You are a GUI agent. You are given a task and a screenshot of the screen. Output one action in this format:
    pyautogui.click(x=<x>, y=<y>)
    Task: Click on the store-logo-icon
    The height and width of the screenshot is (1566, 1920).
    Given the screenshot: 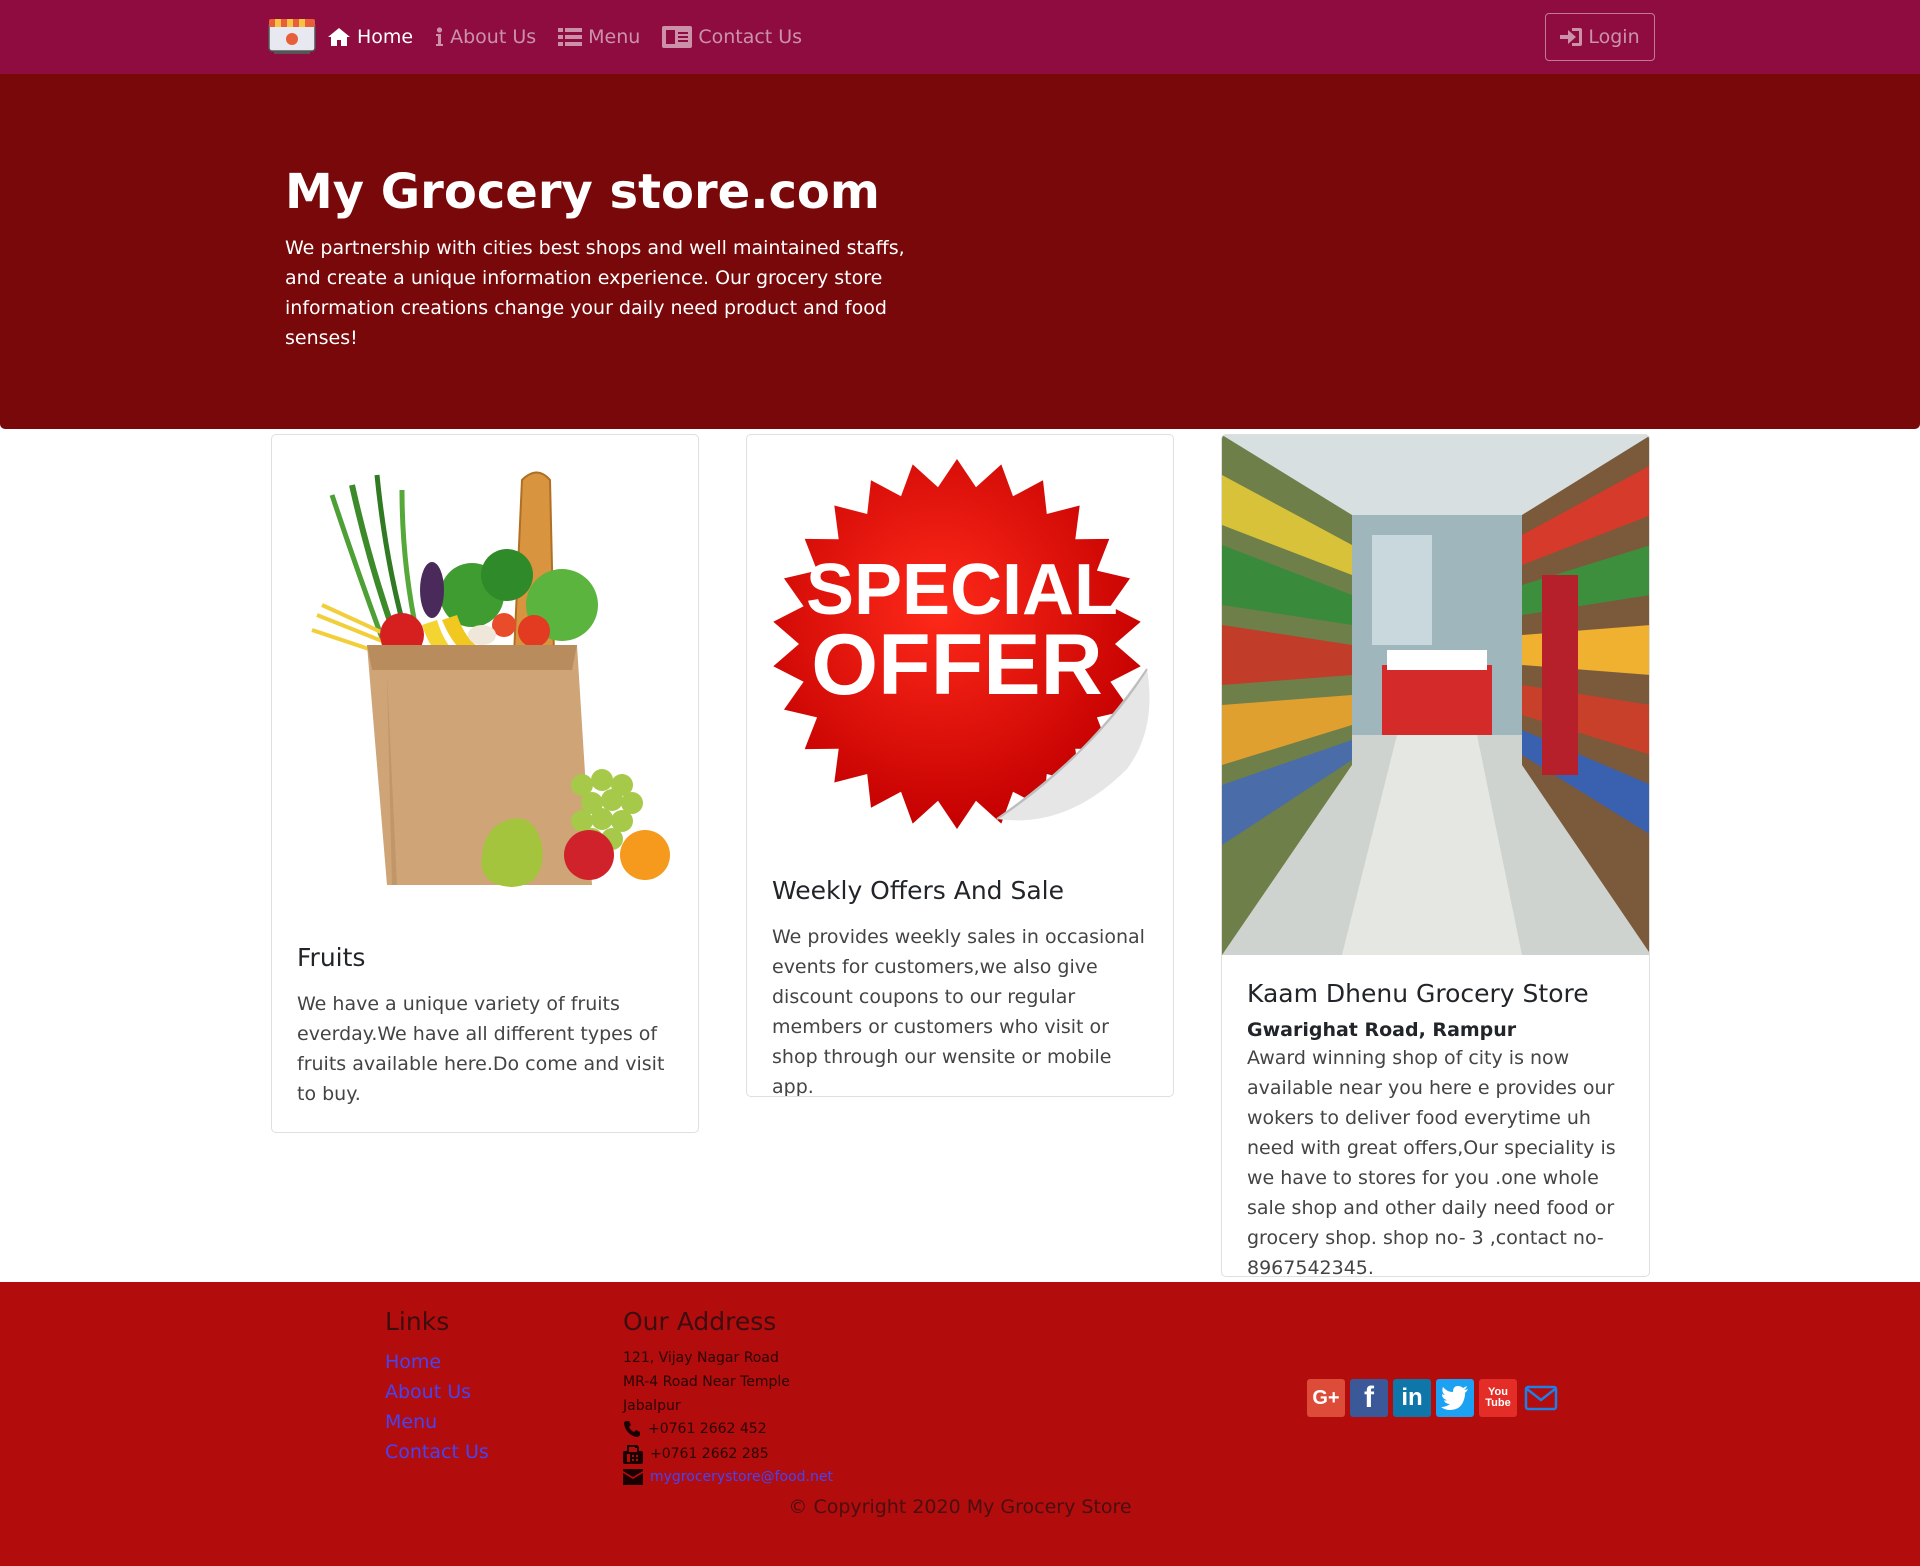 What is the action you would take?
    pyautogui.click(x=292, y=37)
    